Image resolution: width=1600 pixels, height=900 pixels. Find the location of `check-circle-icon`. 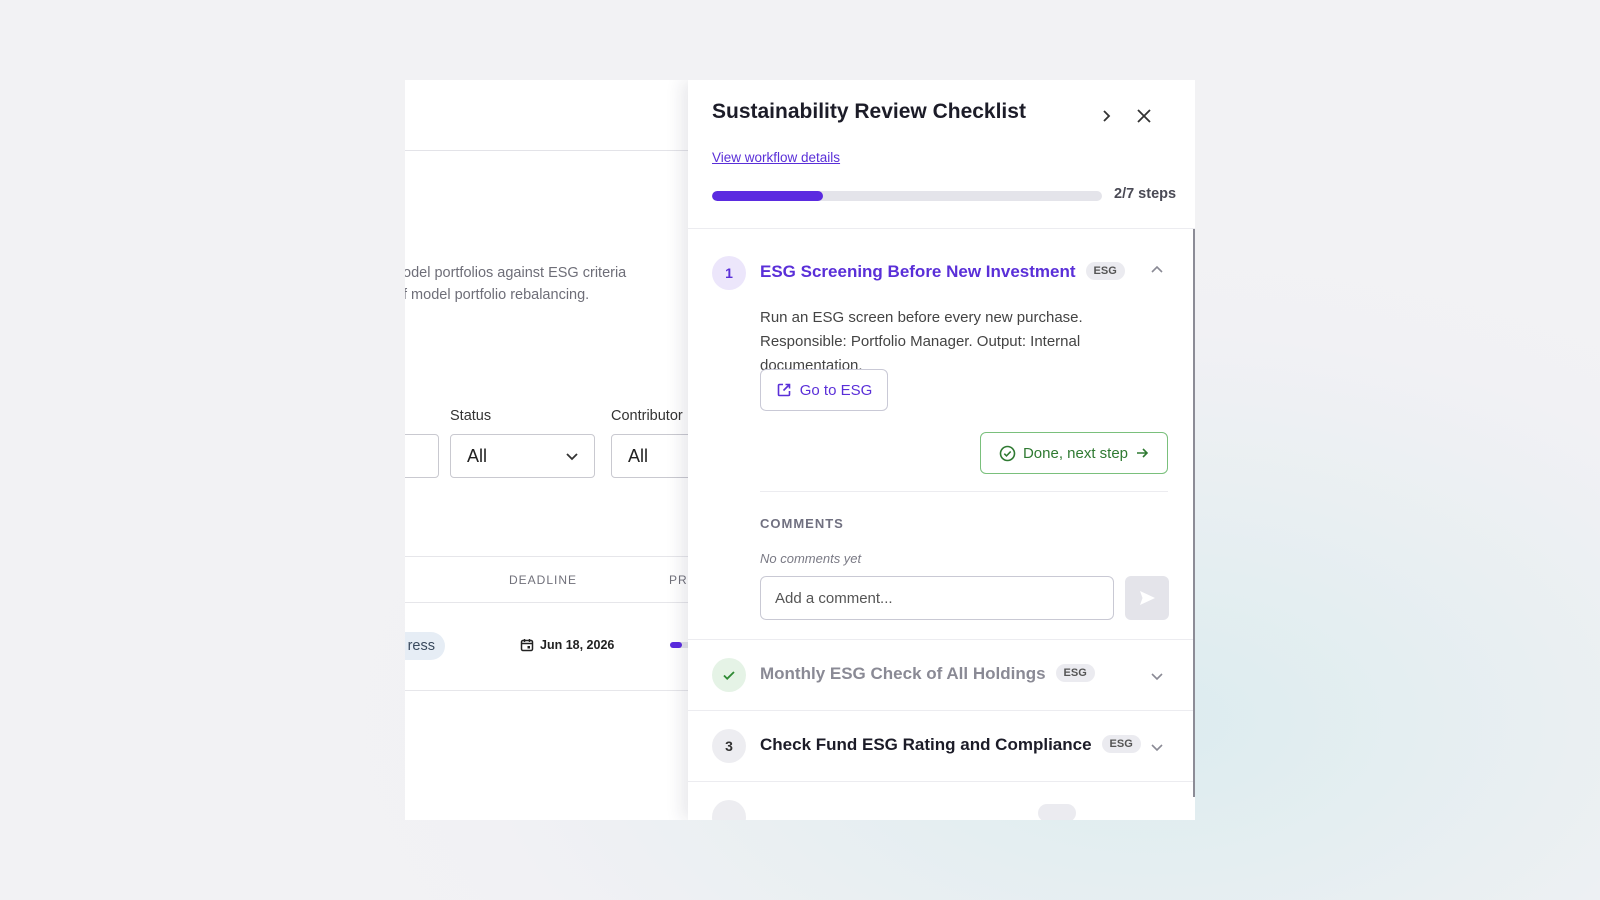

check-circle-icon is located at coordinates (1007, 453).